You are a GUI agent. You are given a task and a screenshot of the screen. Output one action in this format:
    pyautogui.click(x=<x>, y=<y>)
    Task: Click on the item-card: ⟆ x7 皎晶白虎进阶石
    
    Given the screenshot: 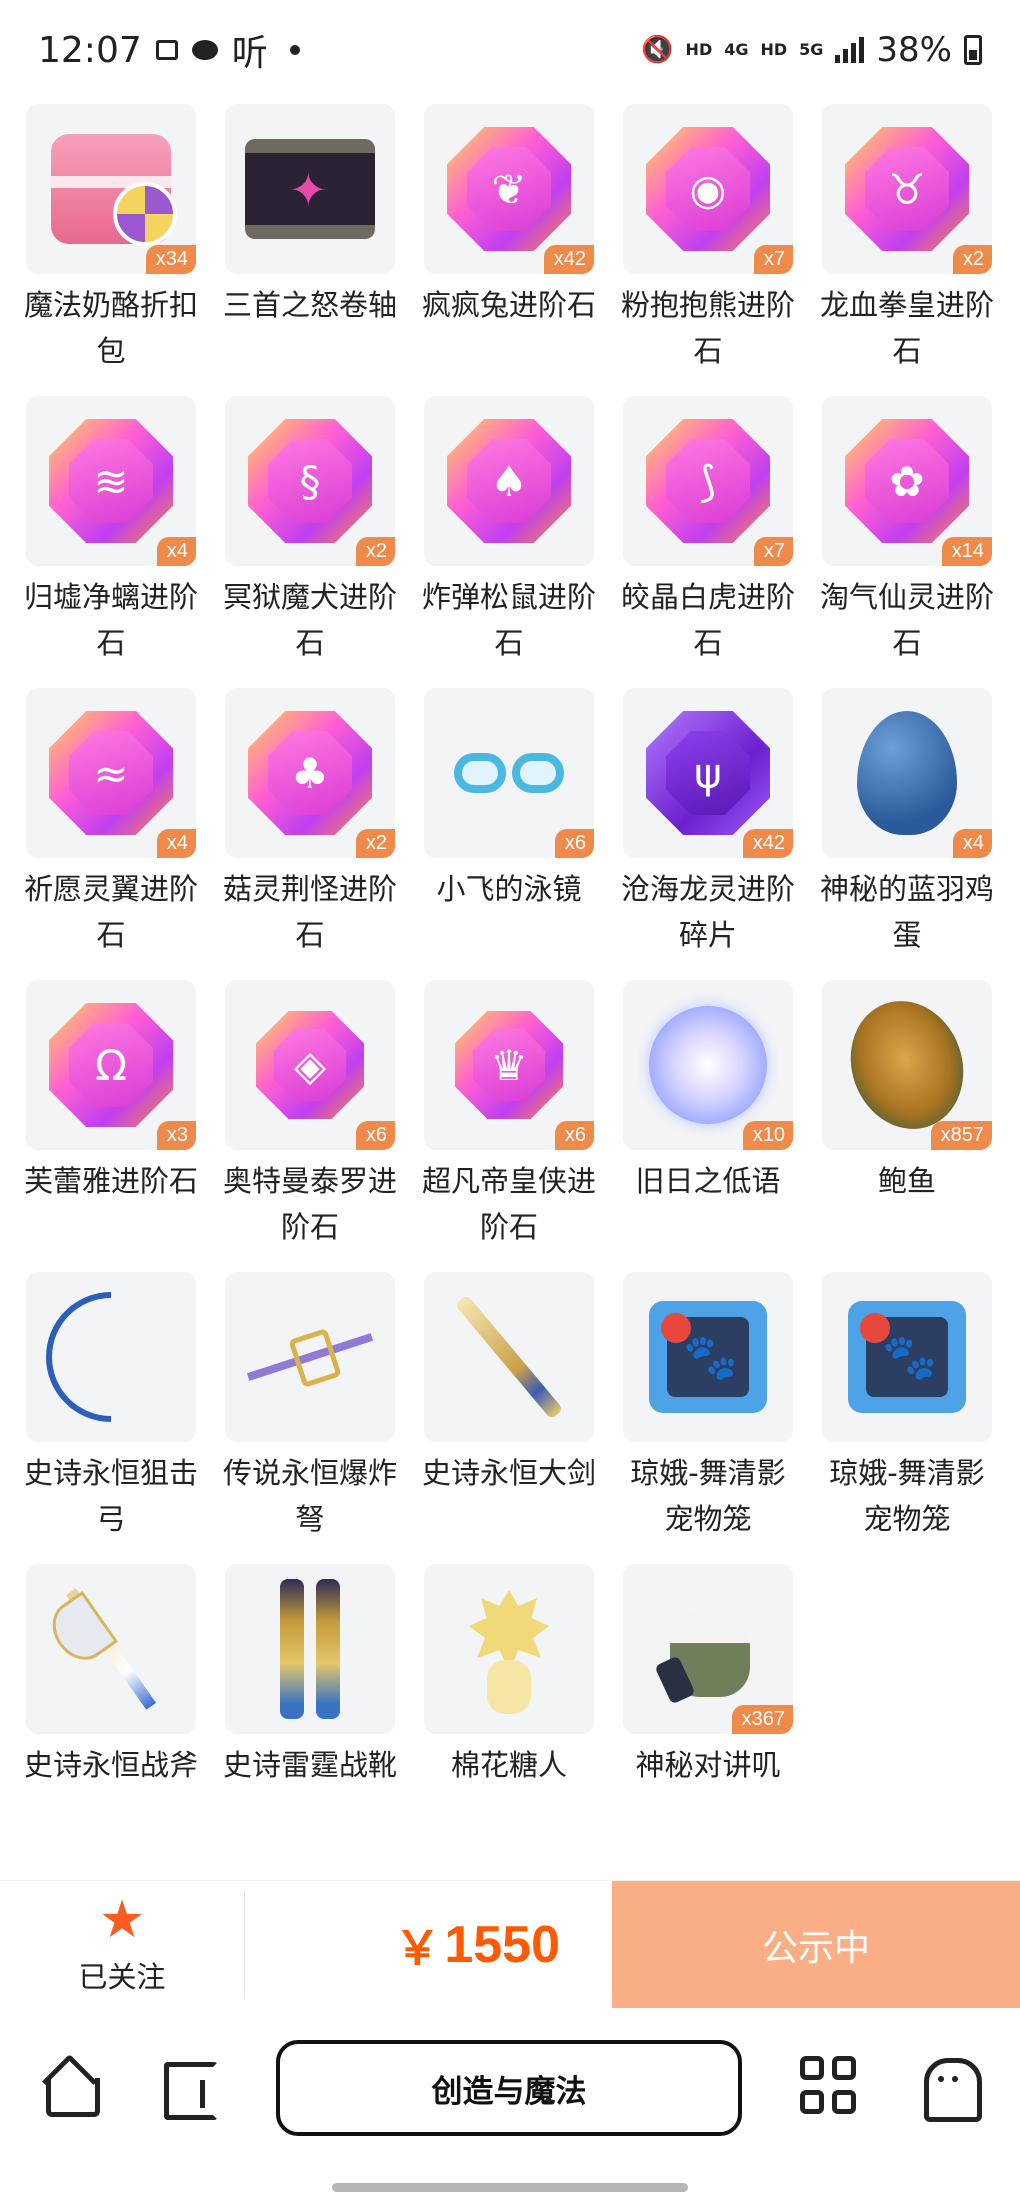 What is the action you would take?
    pyautogui.click(x=708, y=542)
    